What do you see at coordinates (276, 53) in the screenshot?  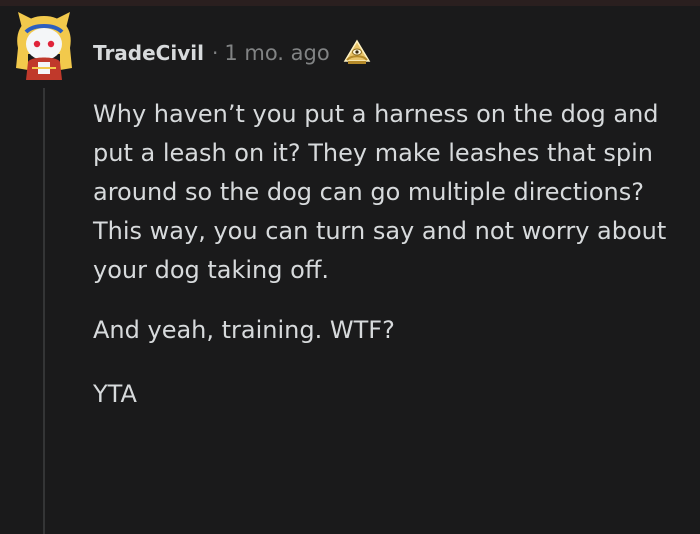 I see `timestamp: 1 mo. ago` at bounding box center [276, 53].